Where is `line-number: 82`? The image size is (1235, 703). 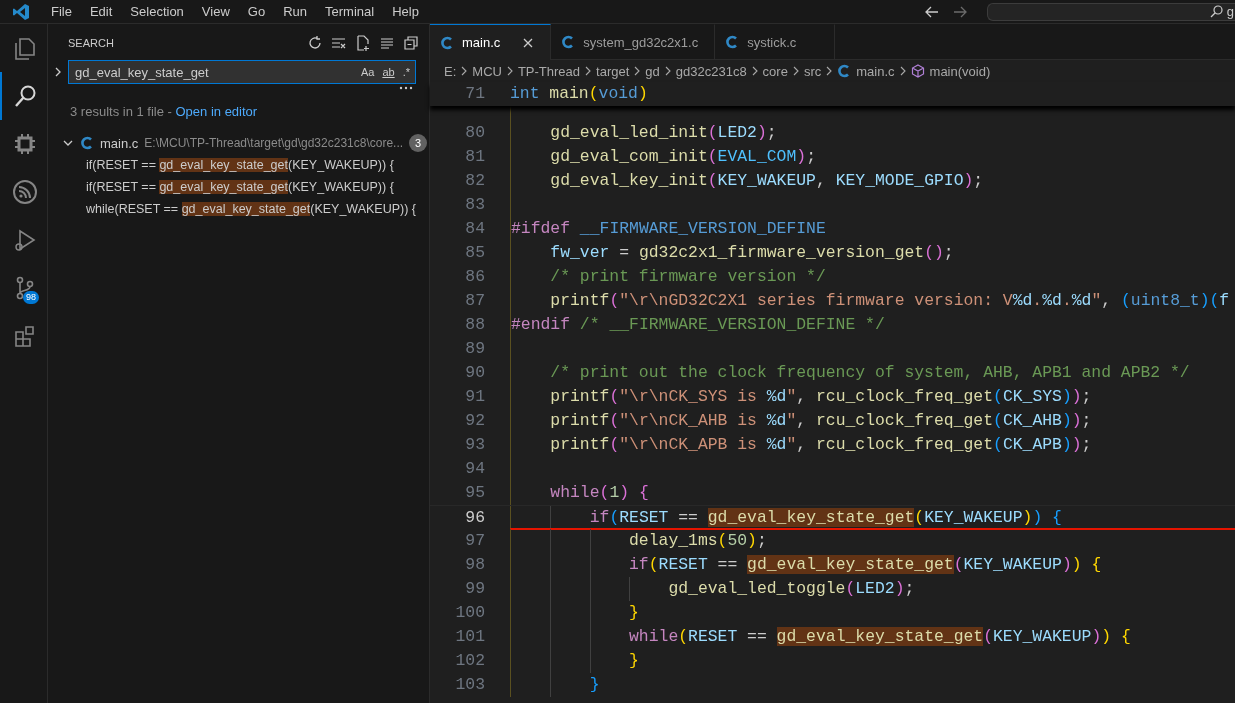 line-number: 82 is located at coordinates (475, 181).